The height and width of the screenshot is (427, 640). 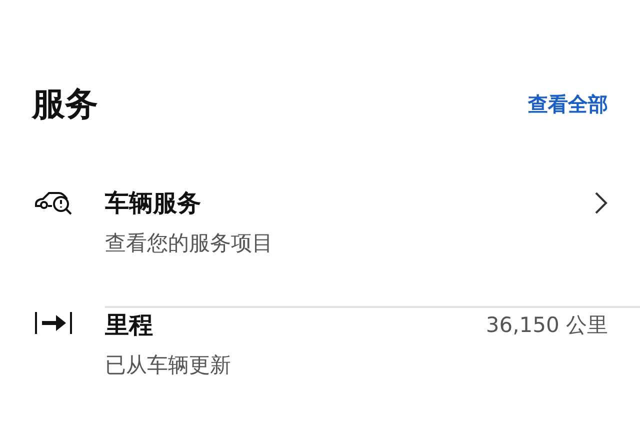 I want to click on arrow-to-bar-icon, so click(x=54, y=323).